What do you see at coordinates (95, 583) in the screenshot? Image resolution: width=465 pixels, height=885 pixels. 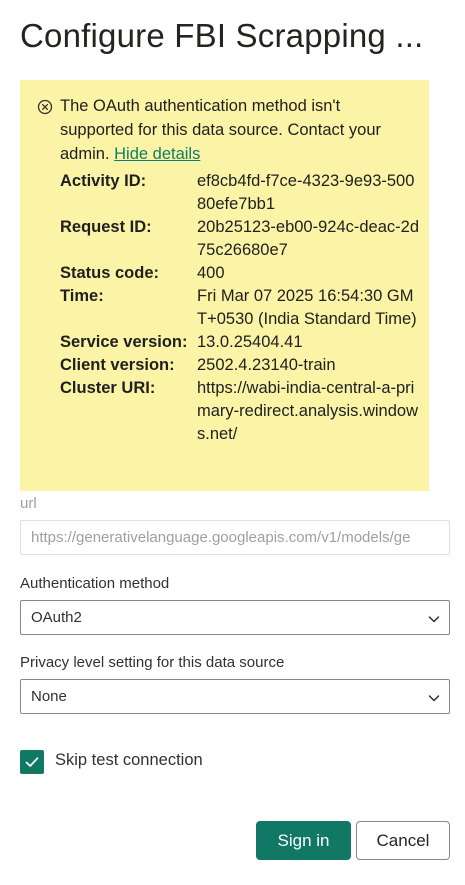 I see `authentication-method-label: Authentication method` at bounding box center [95, 583].